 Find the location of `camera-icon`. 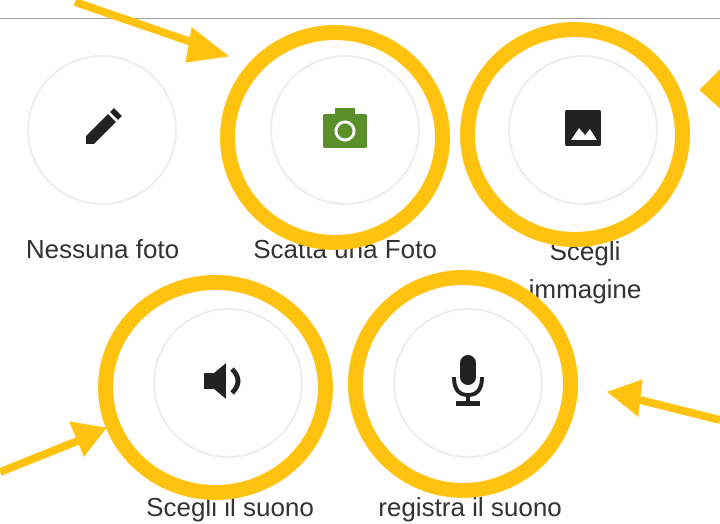

camera-icon is located at coordinates (345, 130).